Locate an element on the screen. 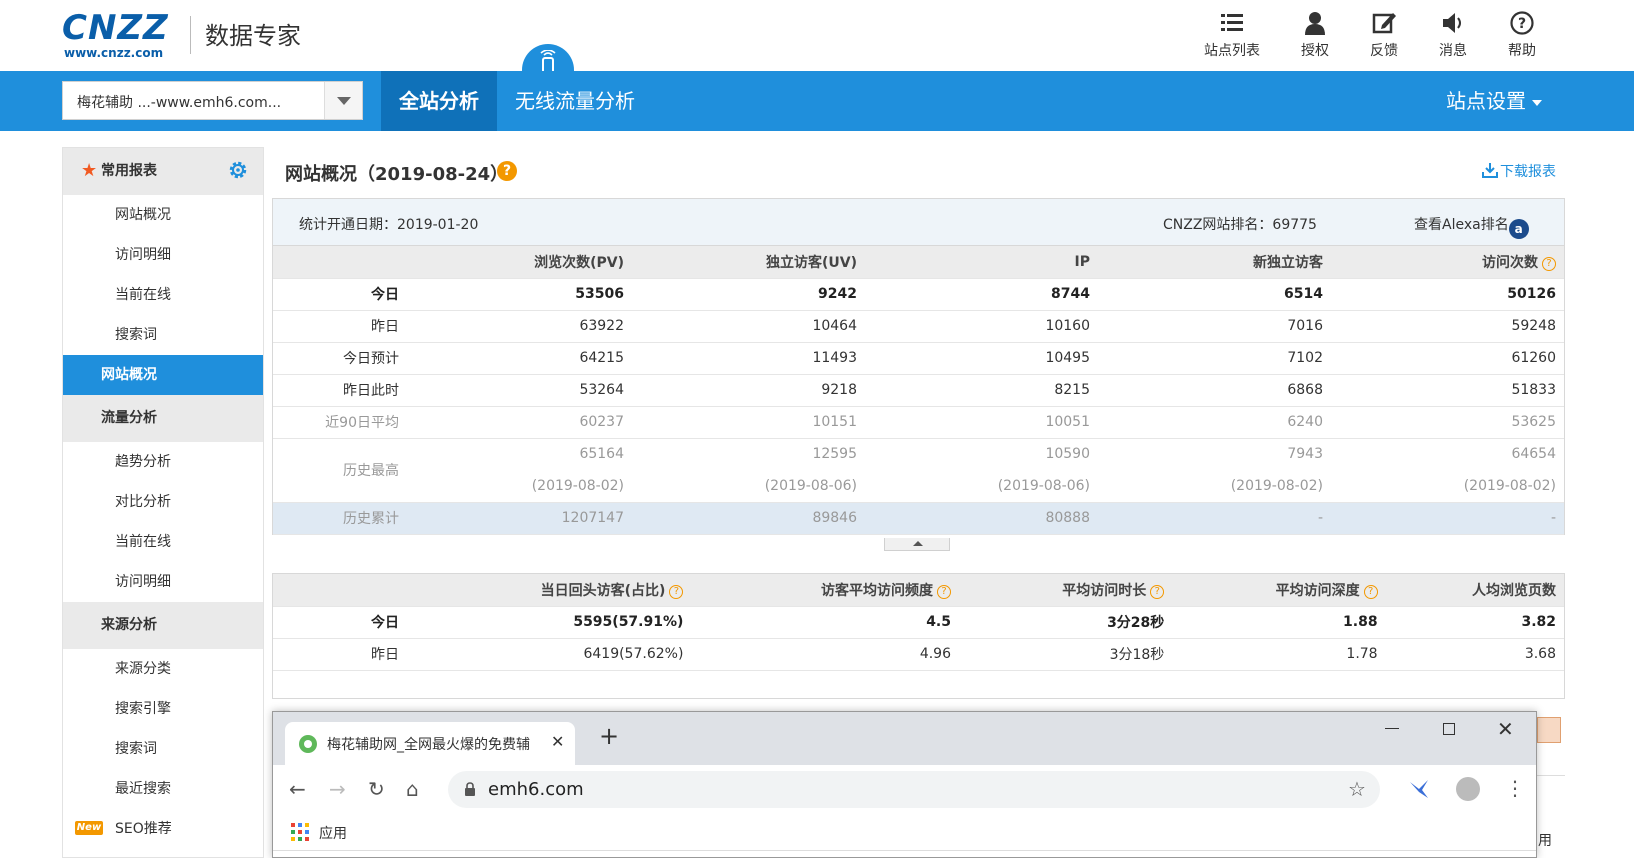 The height and width of the screenshot is (858, 1634). sidebar-item-search-engine: 搜索引擎 is located at coordinates (163, 709).